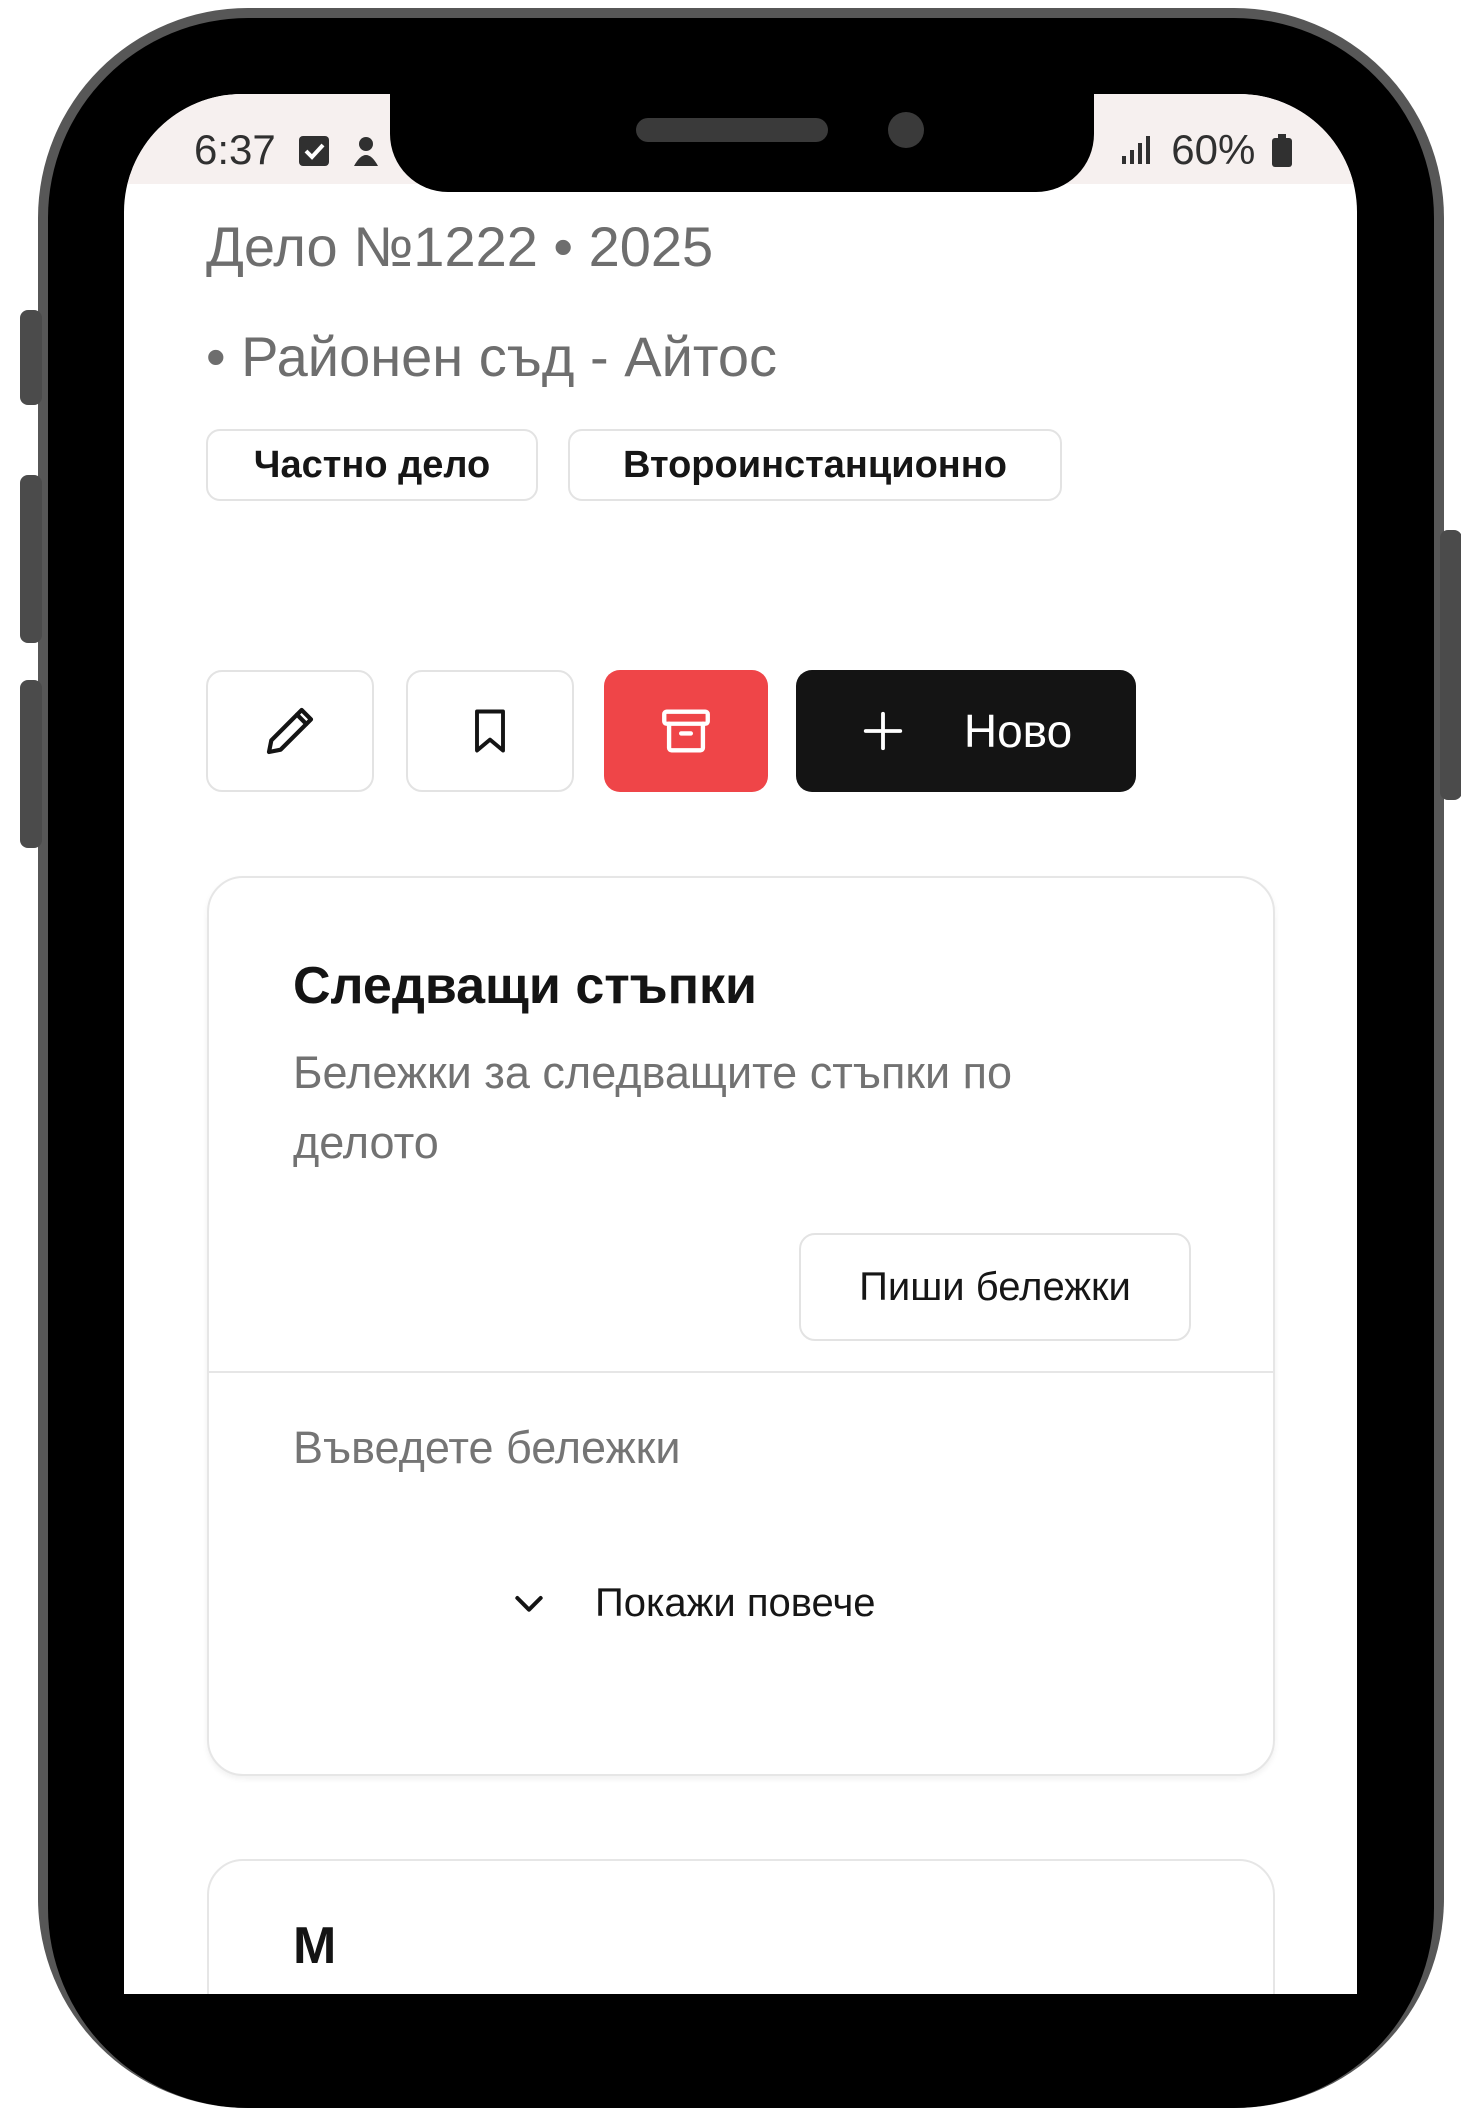 The height and width of the screenshot is (2108, 1461). I want to click on court-name: • Районен съд - Айтос, so click(492, 356).